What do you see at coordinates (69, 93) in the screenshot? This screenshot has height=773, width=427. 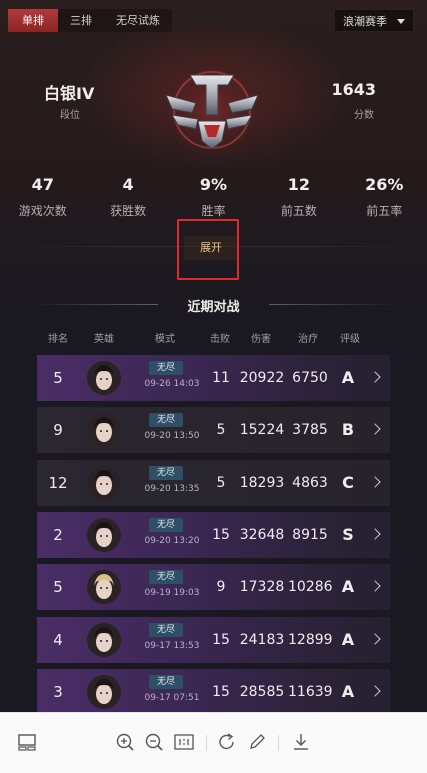 I see `rank-value: 白银IV` at bounding box center [69, 93].